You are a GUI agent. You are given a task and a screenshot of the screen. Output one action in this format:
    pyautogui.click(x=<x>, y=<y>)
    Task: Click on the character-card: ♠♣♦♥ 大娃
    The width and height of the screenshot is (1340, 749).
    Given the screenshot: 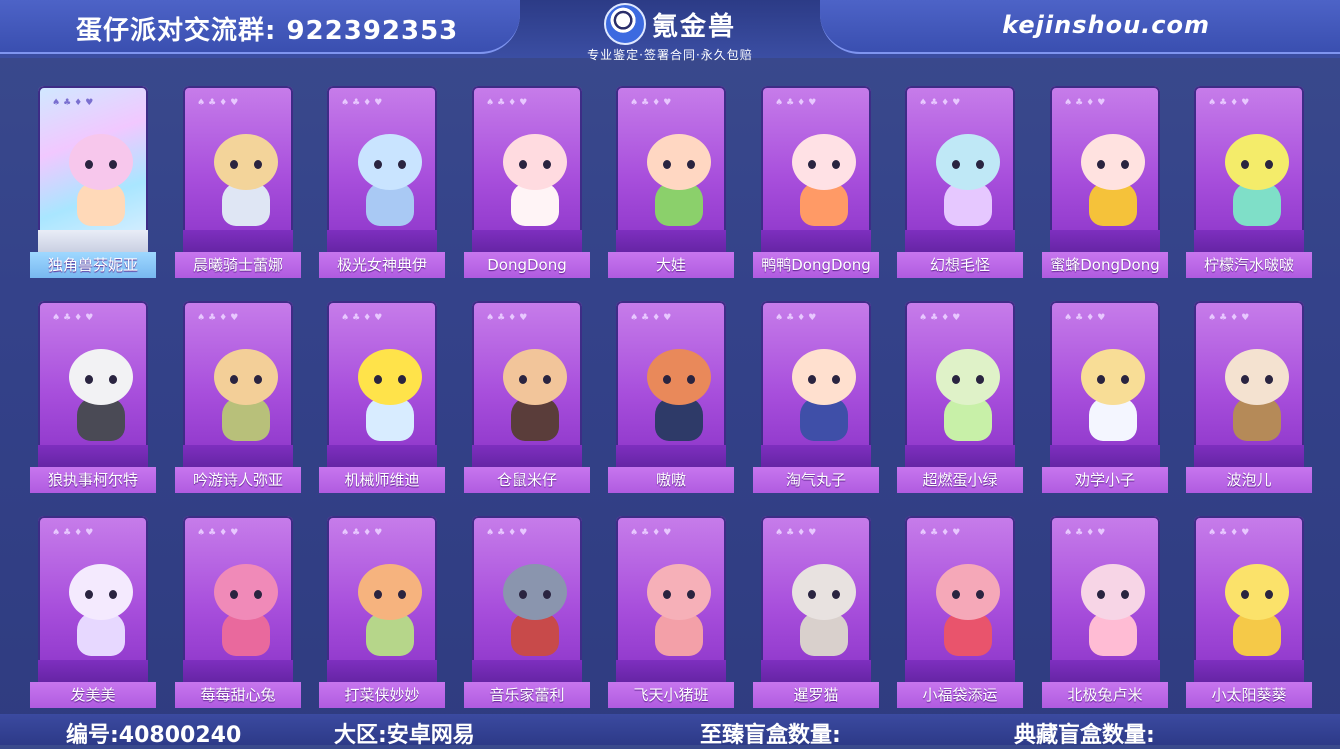 What is the action you would take?
    pyautogui.click(x=671, y=179)
    